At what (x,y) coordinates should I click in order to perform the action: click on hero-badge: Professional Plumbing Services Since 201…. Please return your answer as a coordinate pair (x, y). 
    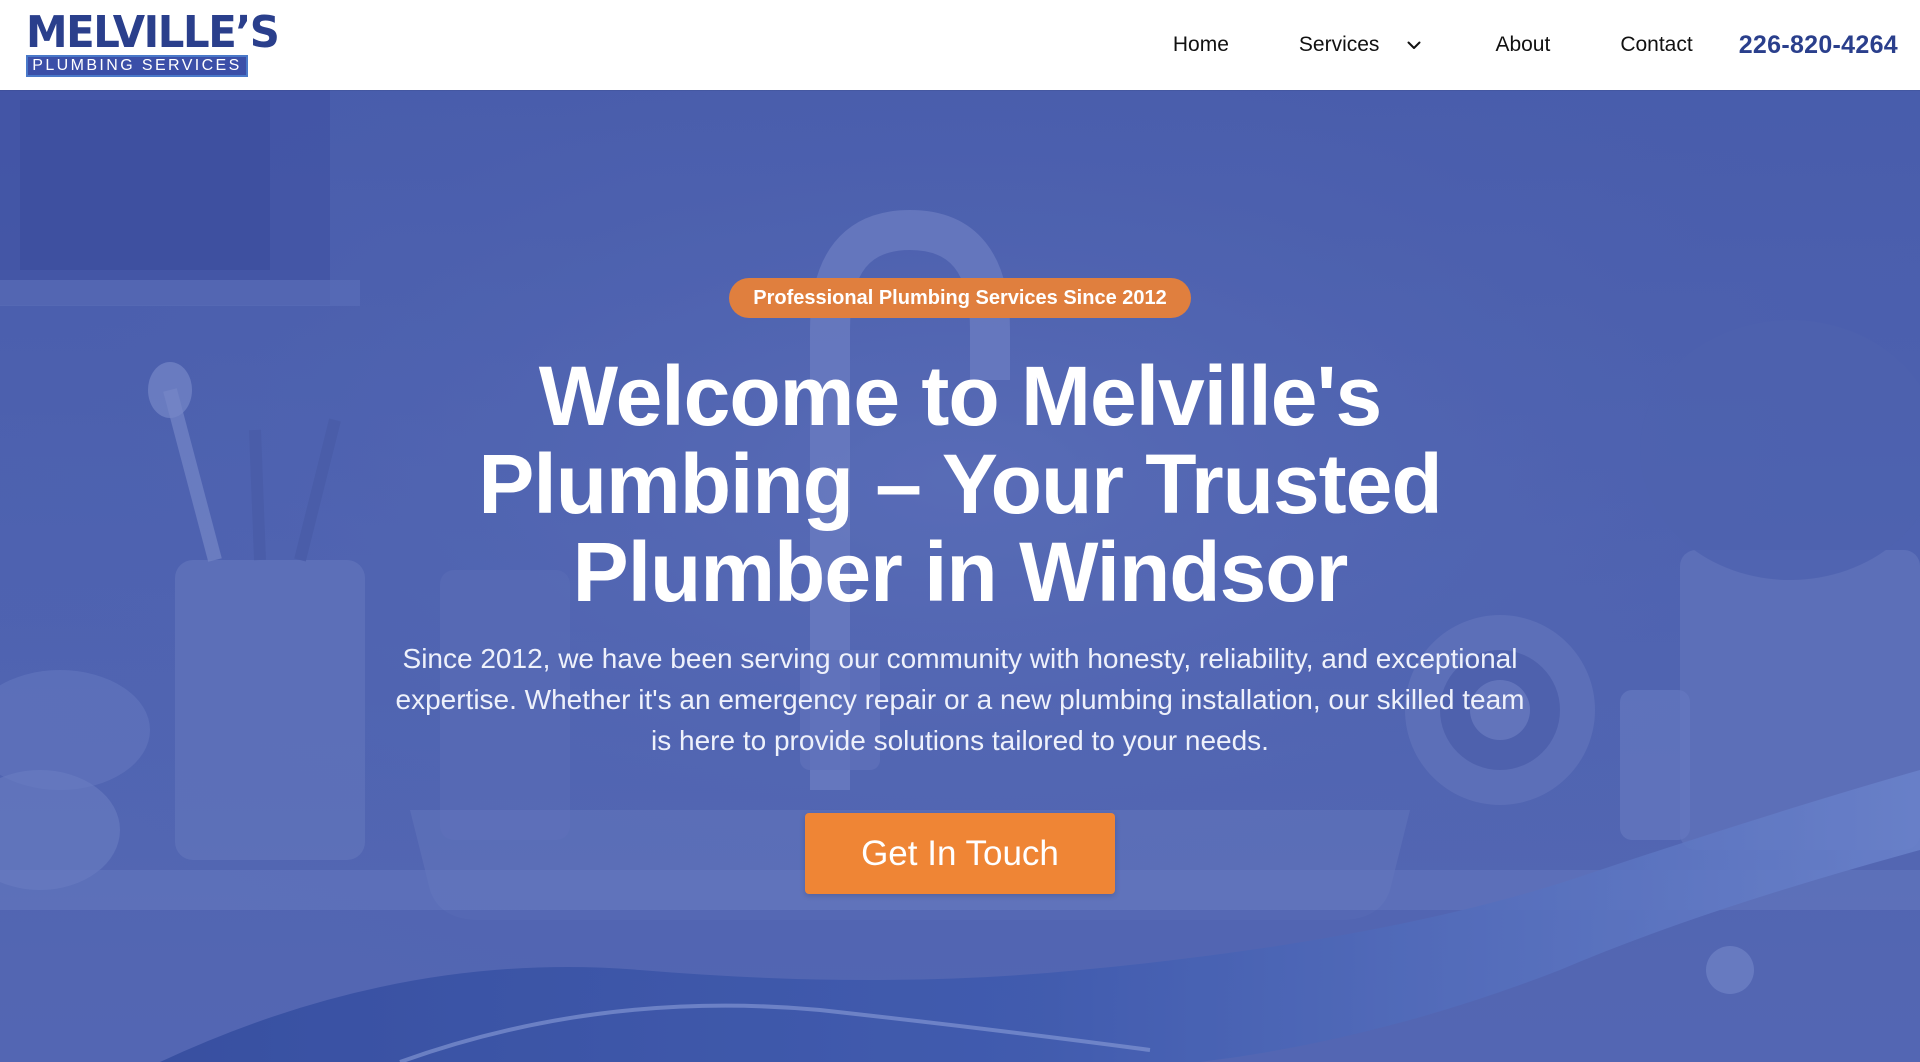
    Looking at the image, I should click on (960, 298).